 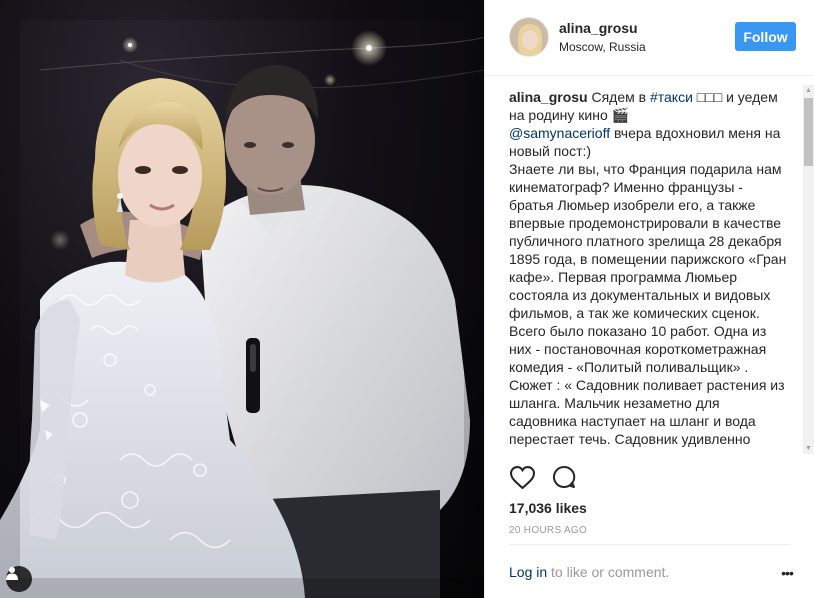 I want to click on caption-mention: @samynacerioff, so click(x=559, y=133).